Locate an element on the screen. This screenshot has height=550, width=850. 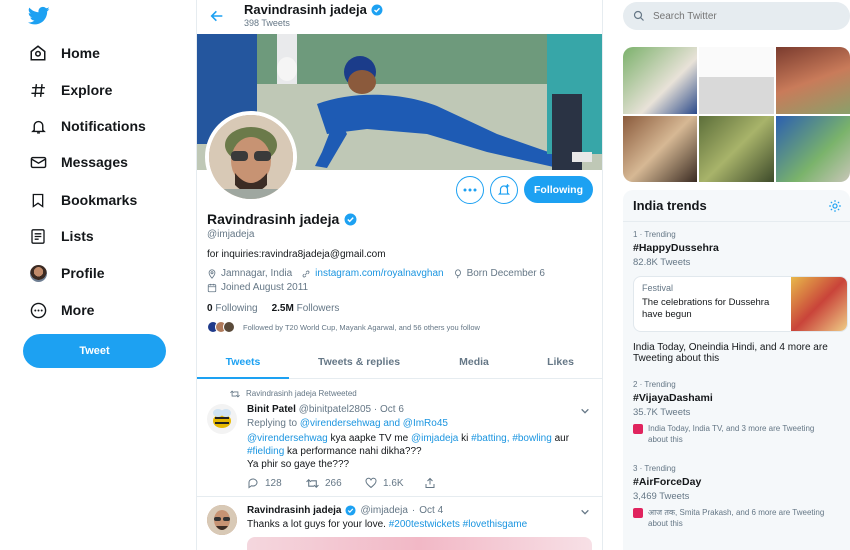
location-pin-icon is located at coordinates (212, 273).